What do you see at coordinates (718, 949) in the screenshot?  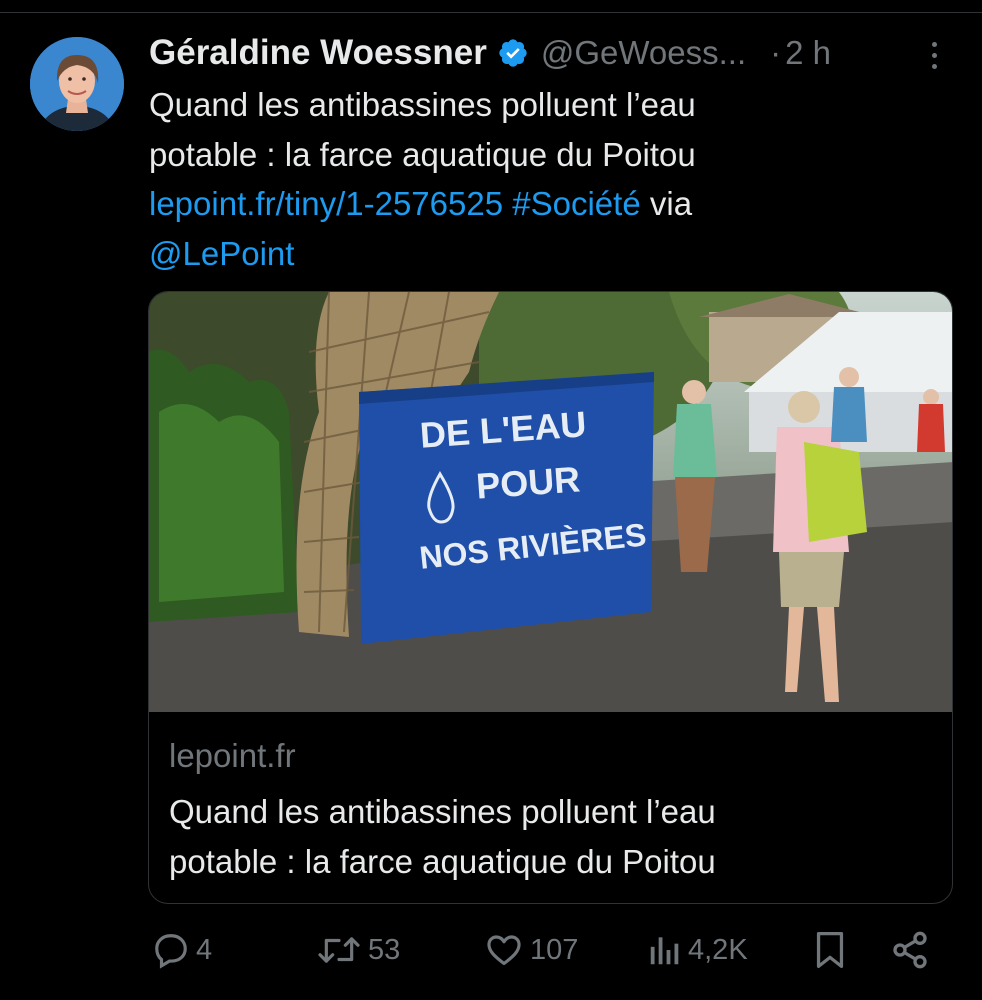 I see `views-count: 4,2K` at bounding box center [718, 949].